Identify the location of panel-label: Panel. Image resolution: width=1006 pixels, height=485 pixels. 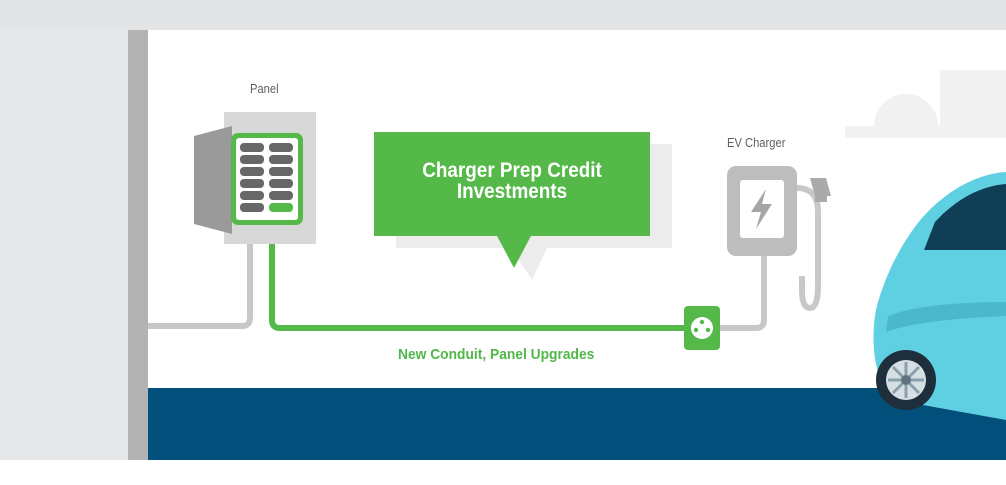
(264, 88).